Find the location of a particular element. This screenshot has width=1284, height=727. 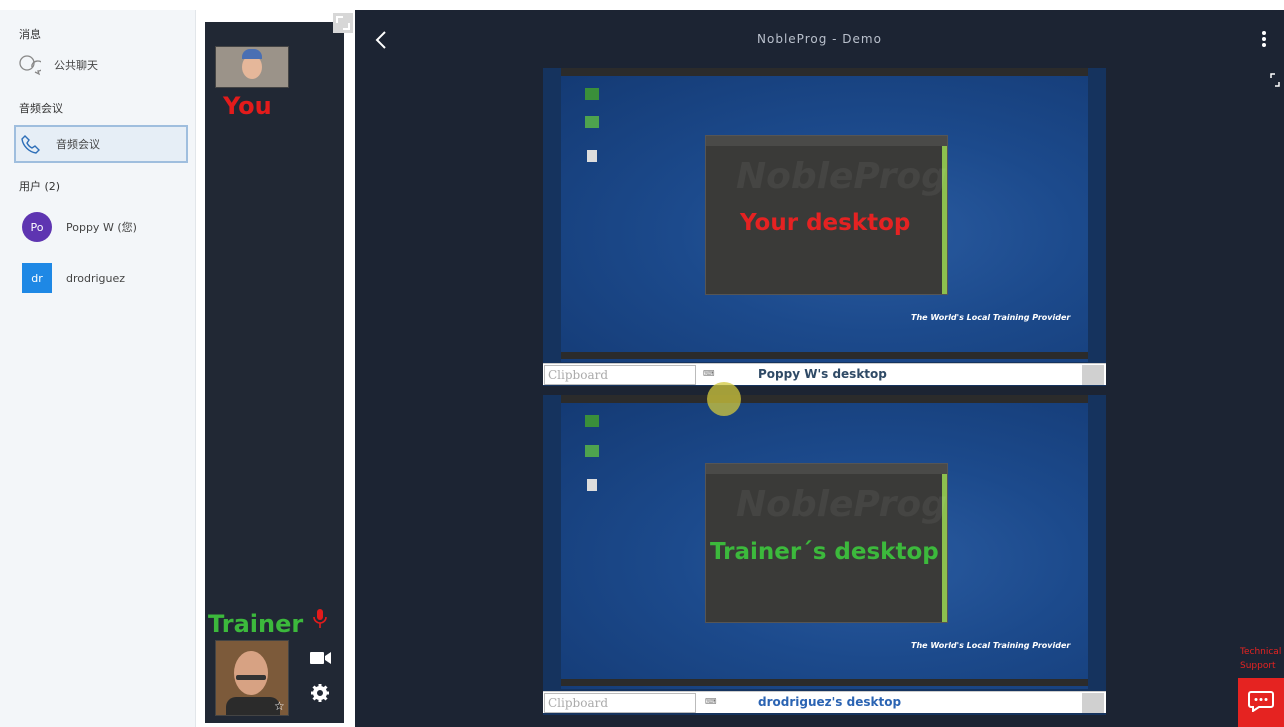

cursor-highlight is located at coordinates (724, 399).